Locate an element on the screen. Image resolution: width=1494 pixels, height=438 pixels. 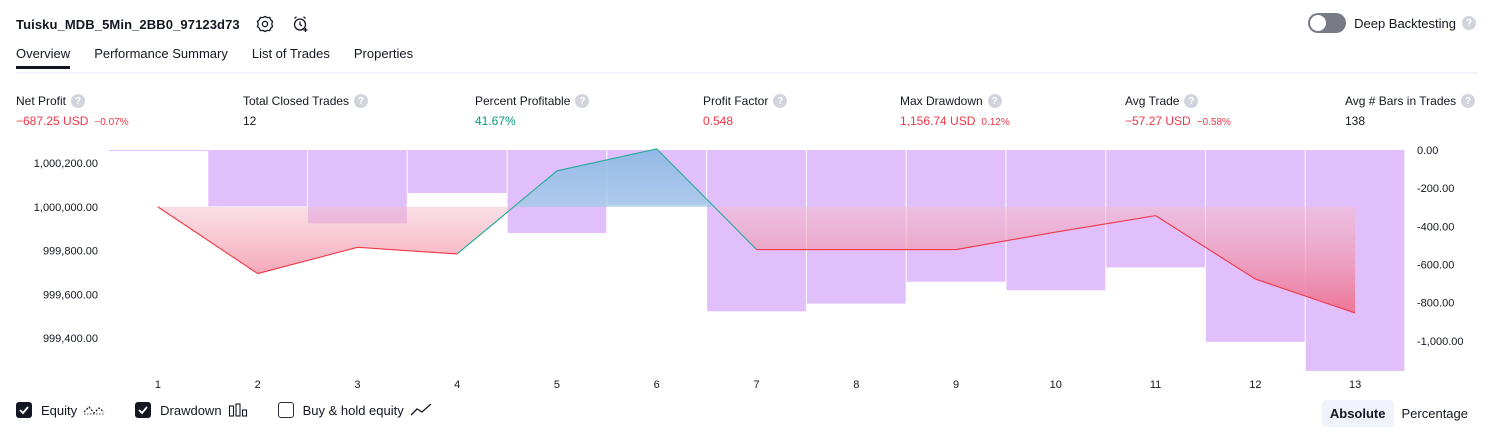
settings-icon is located at coordinates (265, 24).